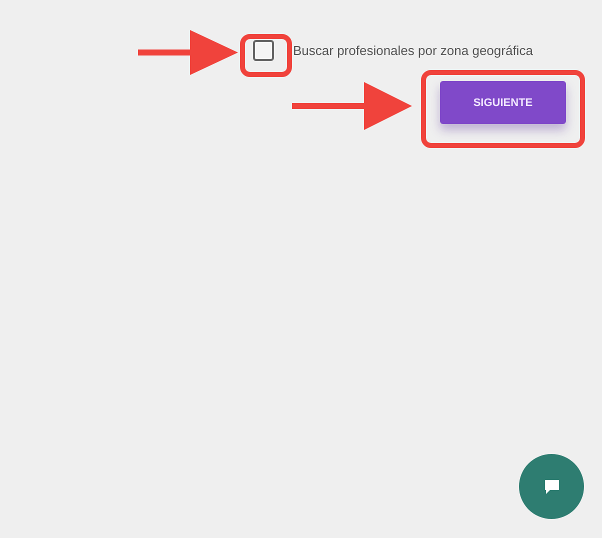 The width and height of the screenshot is (602, 538). Describe the element at coordinates (263, 50) in the screenshot. I see `checkbox` at that location.